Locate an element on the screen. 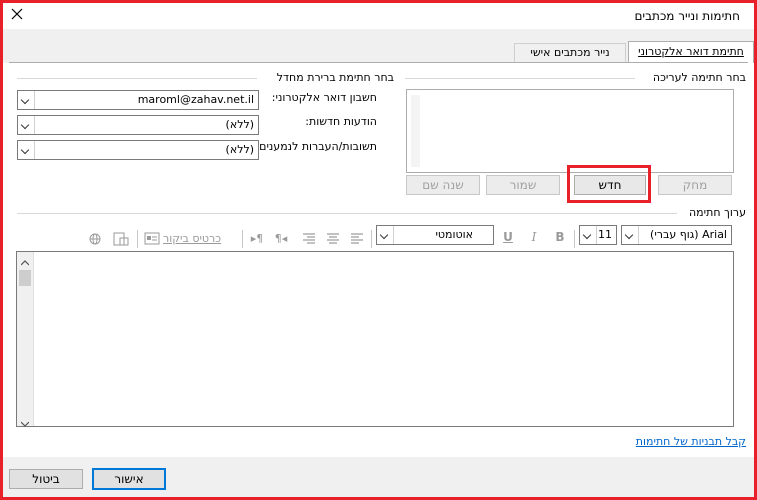 The width and height of the screenshot is (757, 500). signature-list is located at coordinates (570, 131).